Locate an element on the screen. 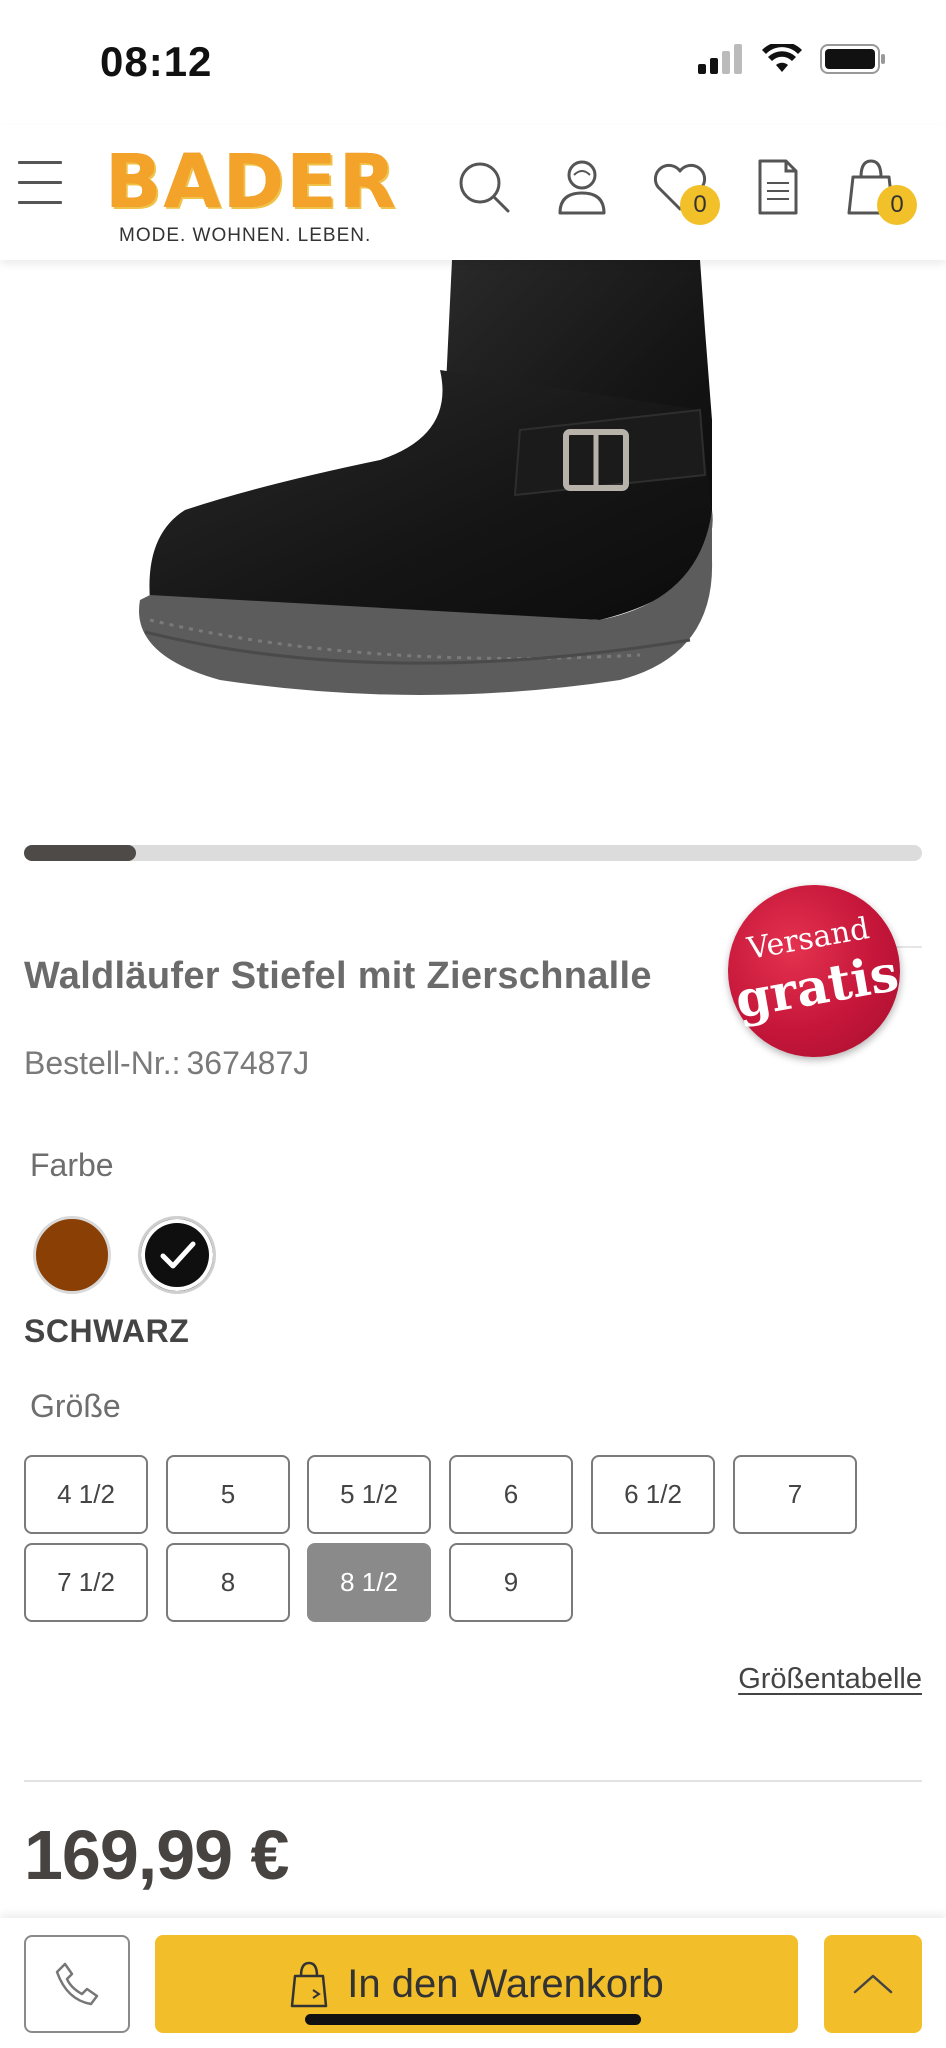  order-number-value: 367487J is located at coordinates (248, 1063).